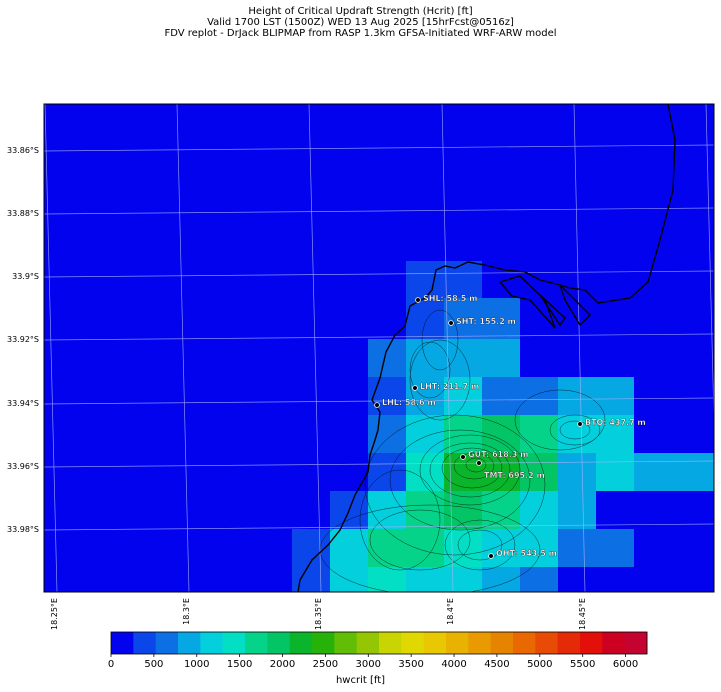 This screenshot has width=721, height=692. Describe the element at coordinates (615, 422) in the screenshot. I see `station-label: BTO: 437.7 m` at that location.